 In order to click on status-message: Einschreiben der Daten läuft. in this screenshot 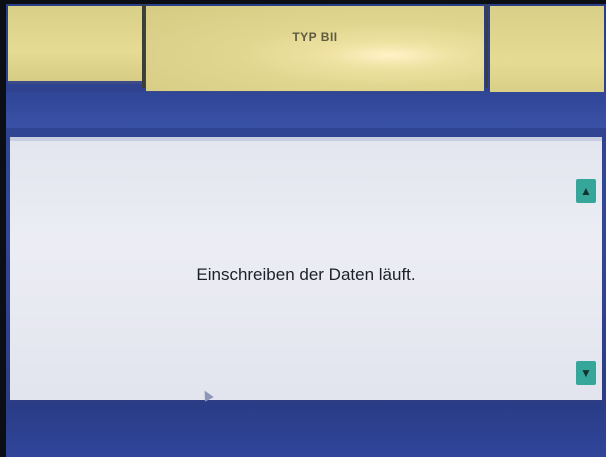, I will do `click(306, 274)`.